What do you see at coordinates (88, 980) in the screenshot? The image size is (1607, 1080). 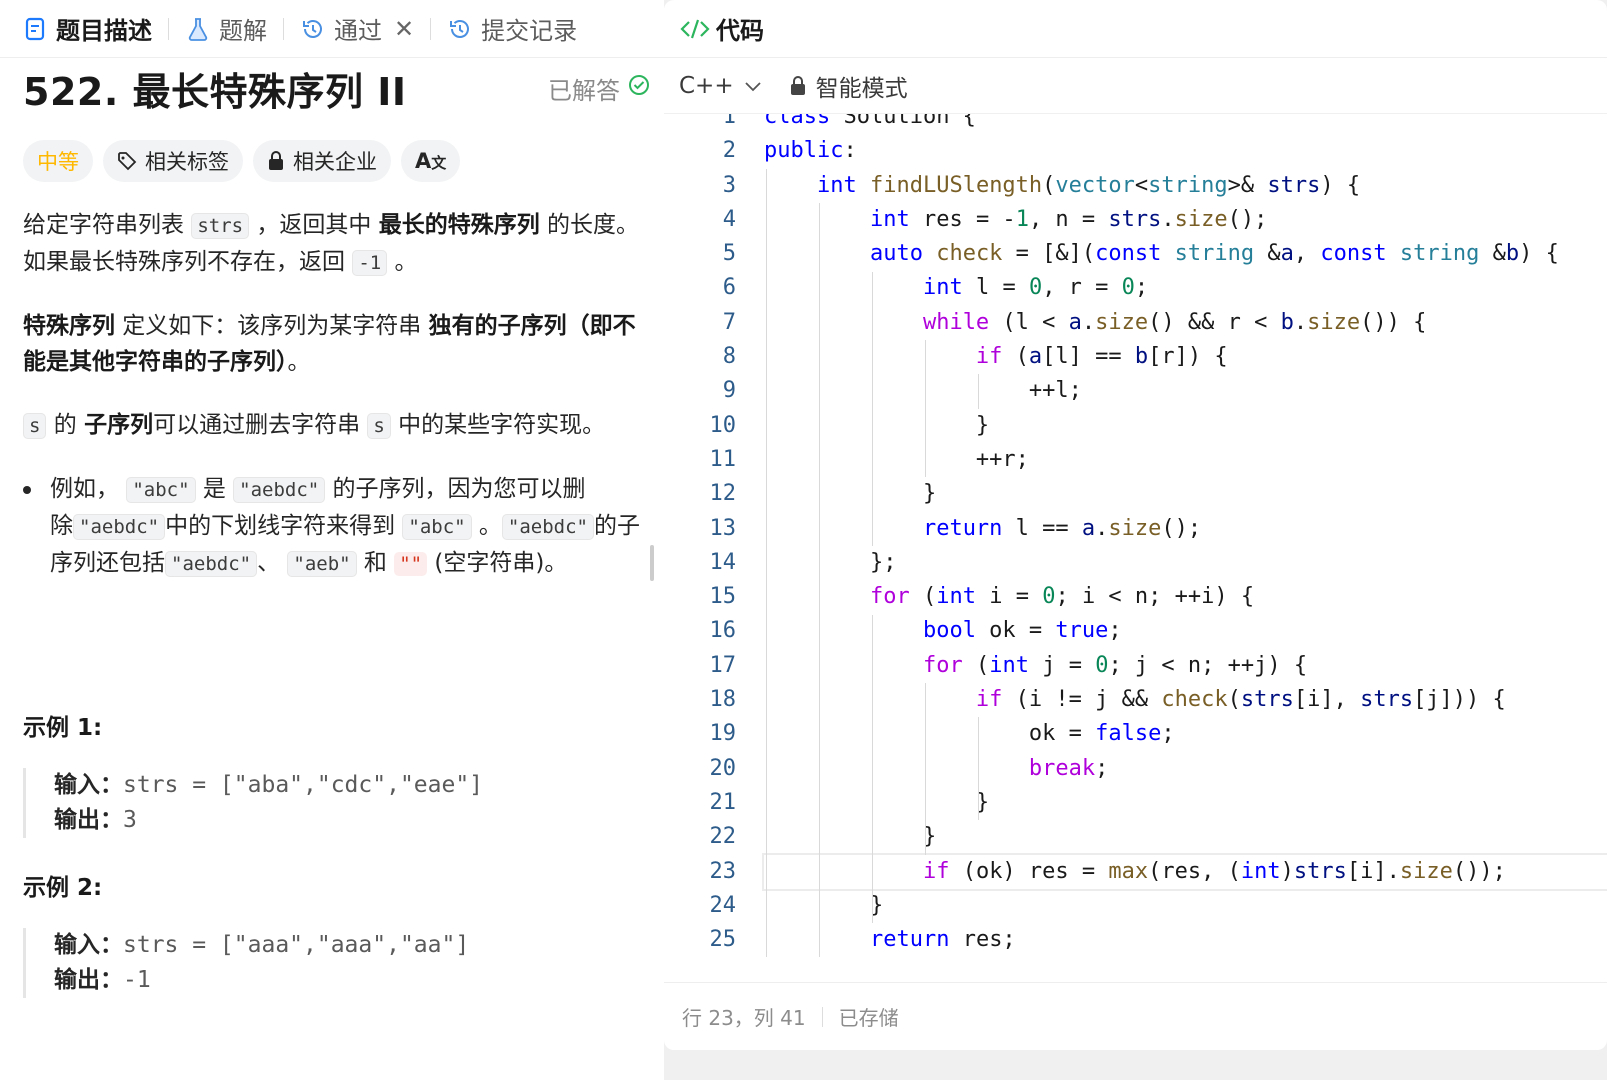 I see `output-label: 输出：` at bounding box center [88, 980].